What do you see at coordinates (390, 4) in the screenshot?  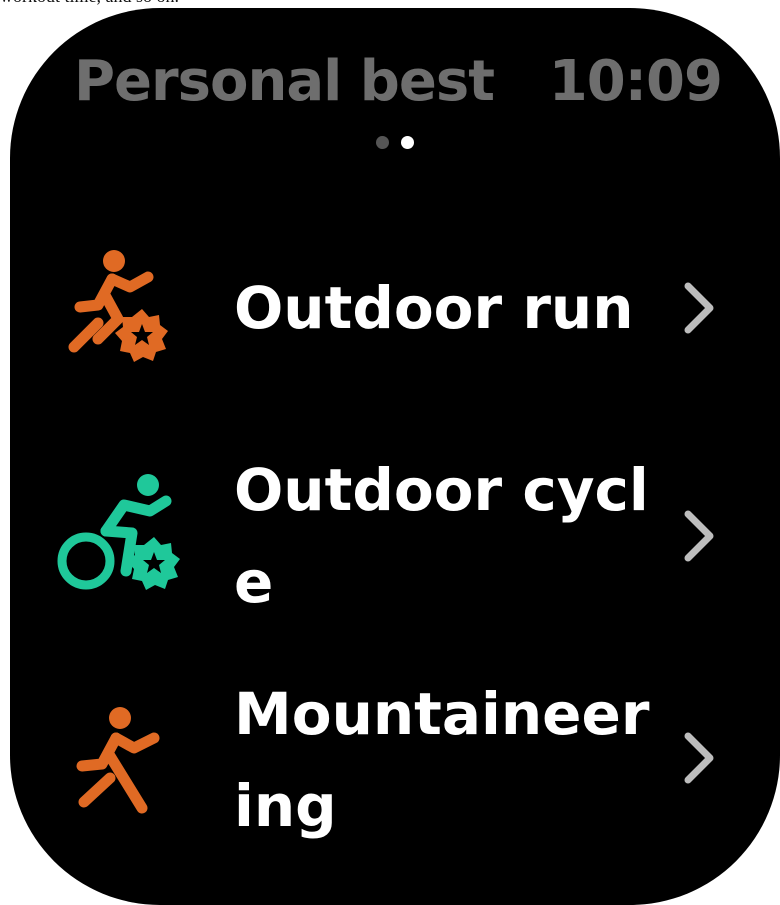 I see `document-caption-fragment: workout time, and so on.` at bounding box center [390, 4].